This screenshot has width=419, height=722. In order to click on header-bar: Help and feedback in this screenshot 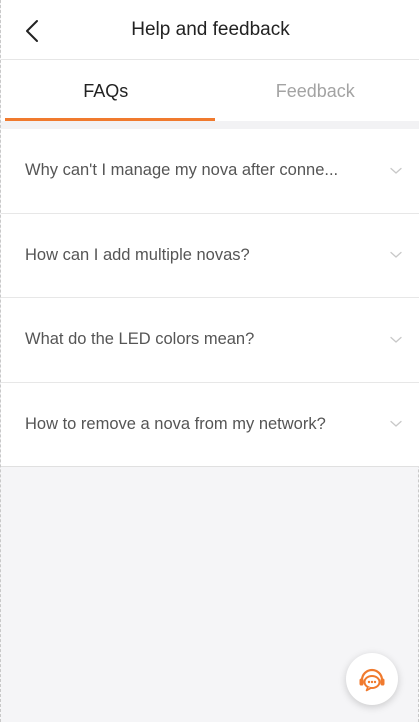, I will do `click(210, 30)`.